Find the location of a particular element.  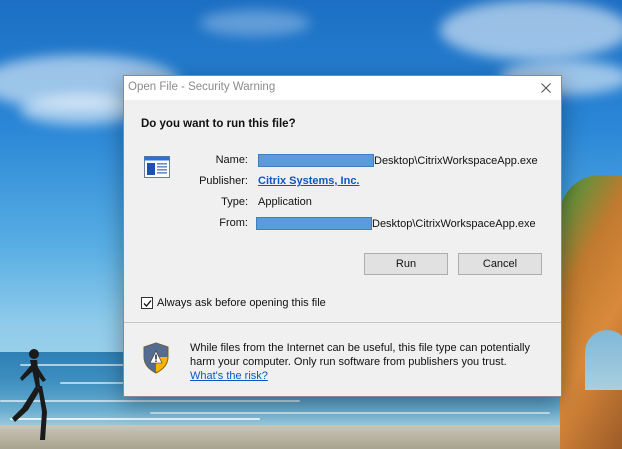

close-button is located at coordinates (546, 88).